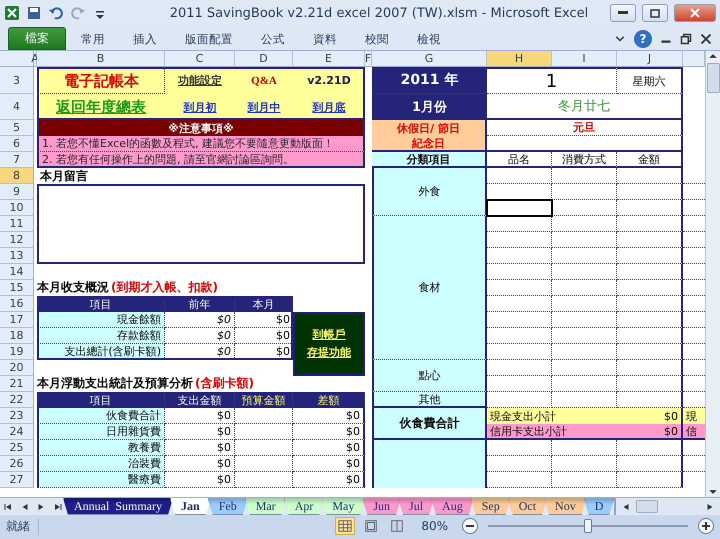 This screenshot has width=720, height=539. What do you see at coordinates (58, 506) in the screenshot?
I see `last-sheet-icon` at bounding box center [58, 506].